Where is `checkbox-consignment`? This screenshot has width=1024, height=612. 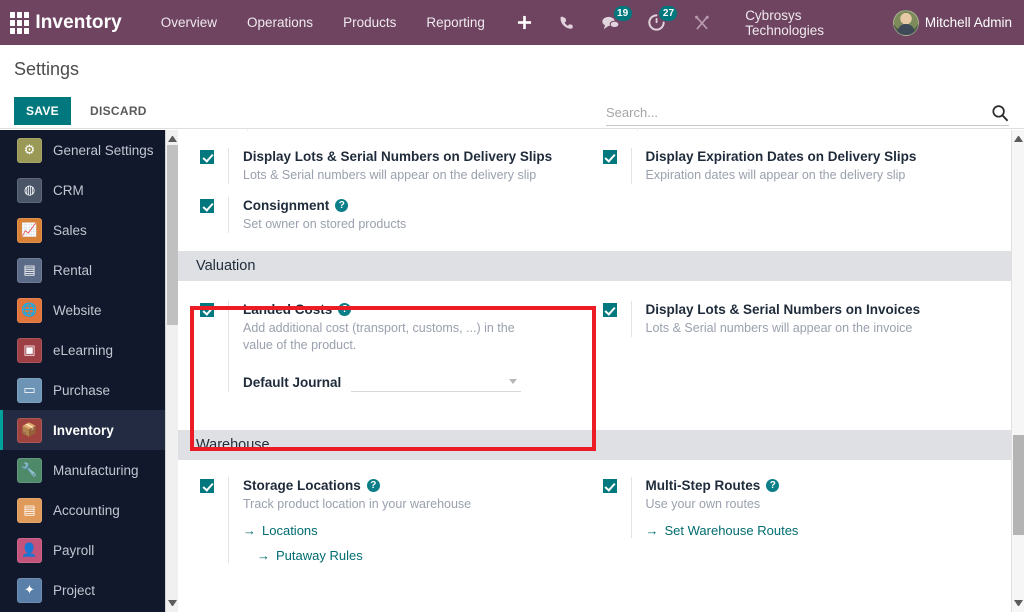 checkbox-consignment is located at coordinates (207, 206).